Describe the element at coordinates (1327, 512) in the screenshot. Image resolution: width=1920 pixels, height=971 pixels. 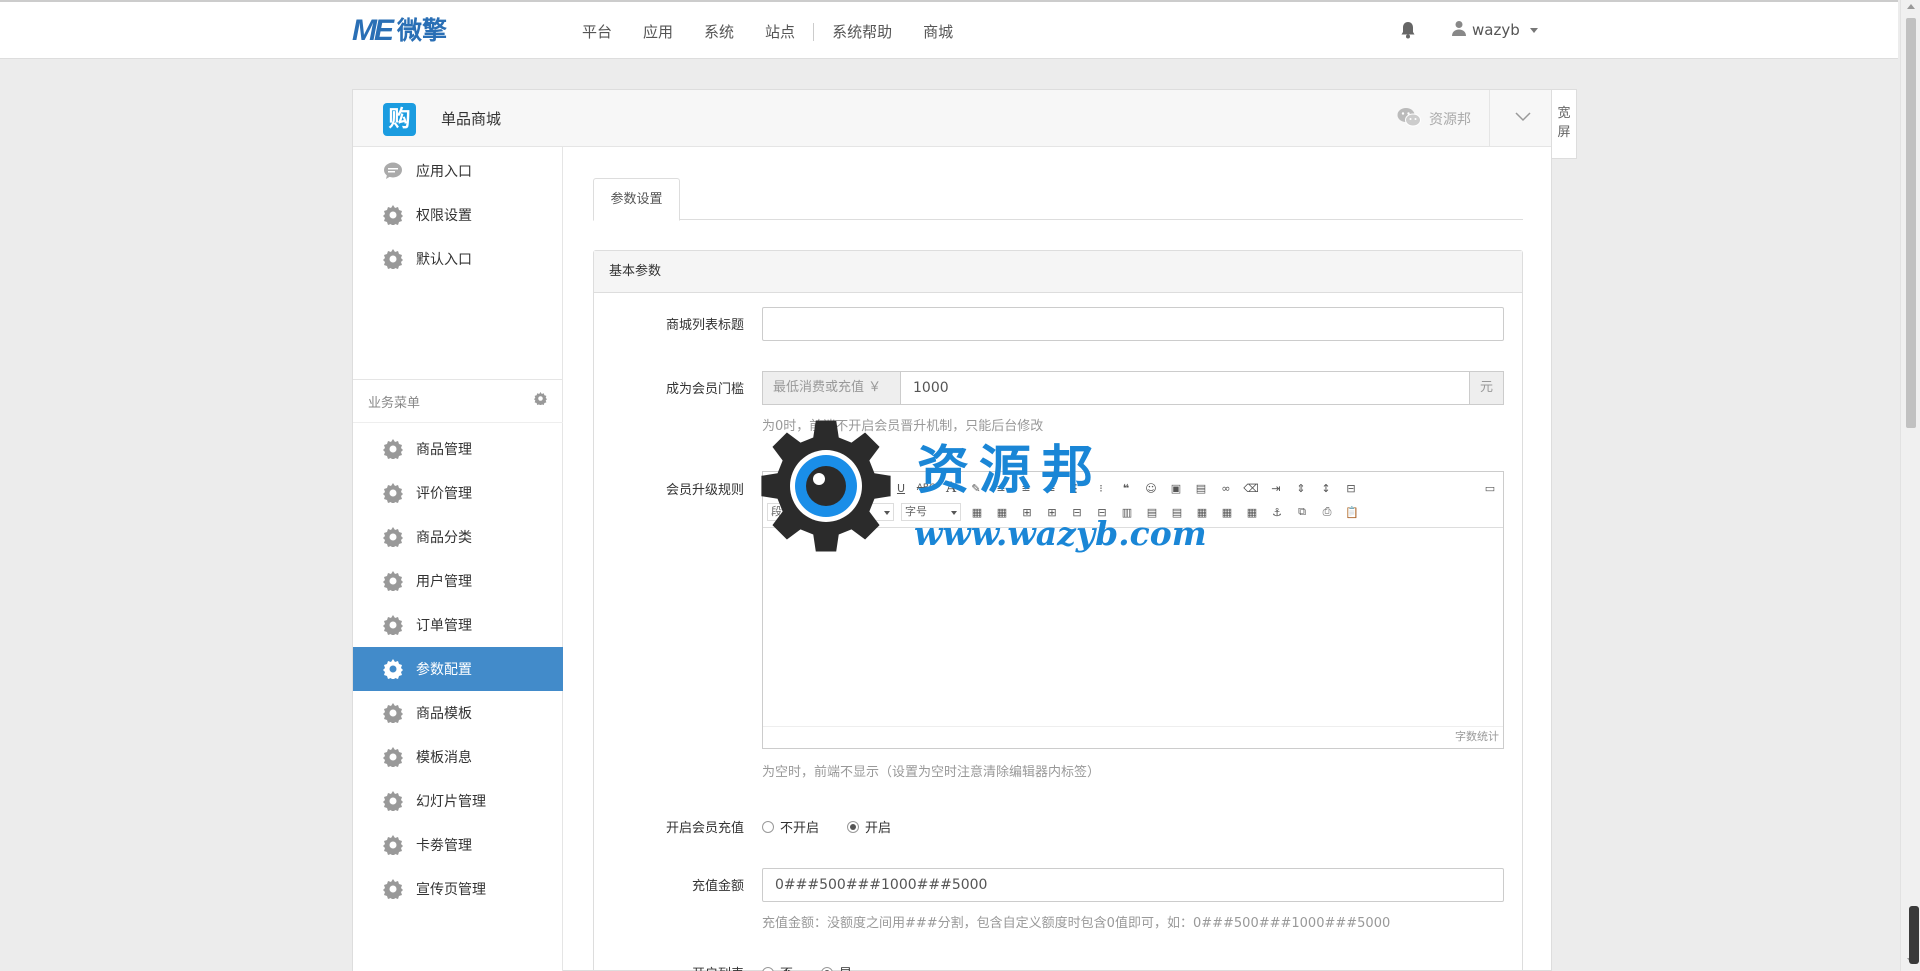
I see `print-icon: ⎙` at that location.